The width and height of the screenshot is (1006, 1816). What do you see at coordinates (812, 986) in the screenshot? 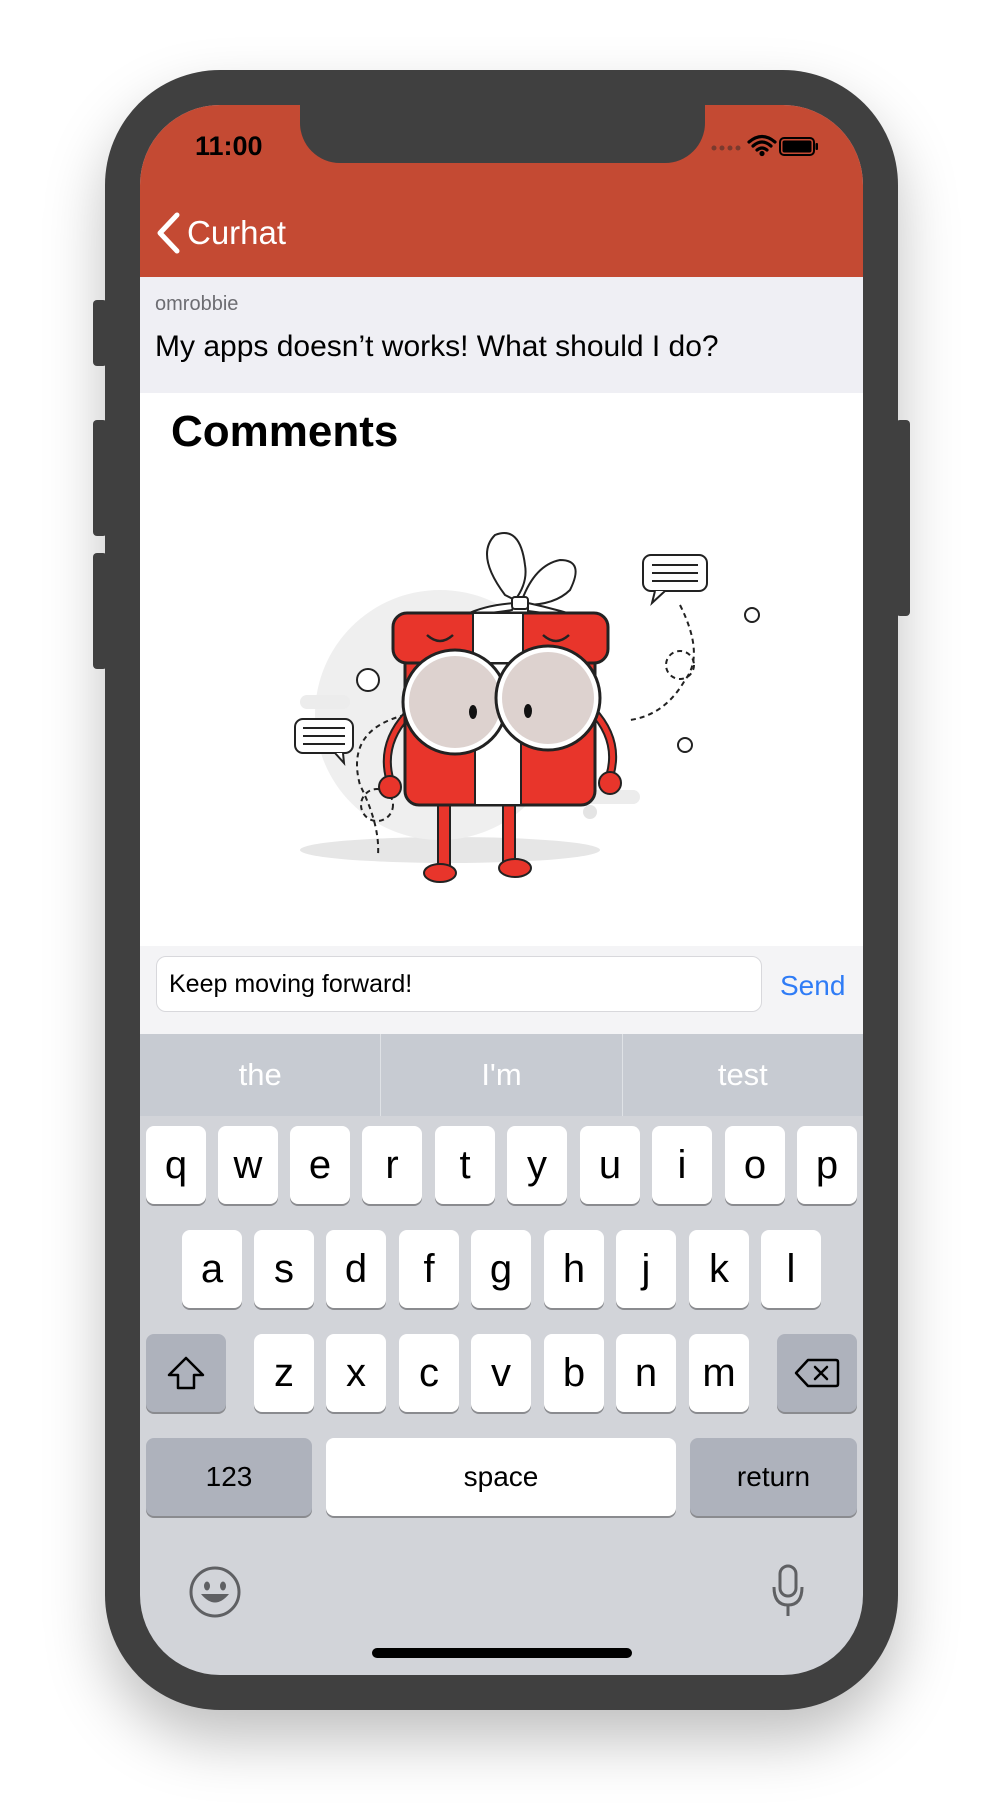
I see `send-button: Send` at bounding box center [812, 986].